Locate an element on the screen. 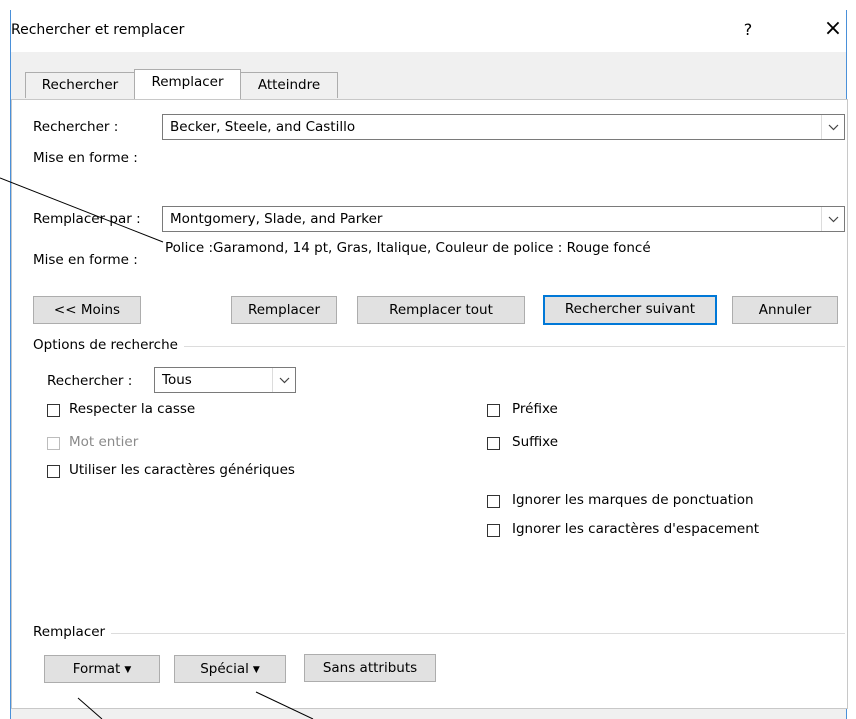  special-button: Spécial ▼ is located at coordinates (230, 669).